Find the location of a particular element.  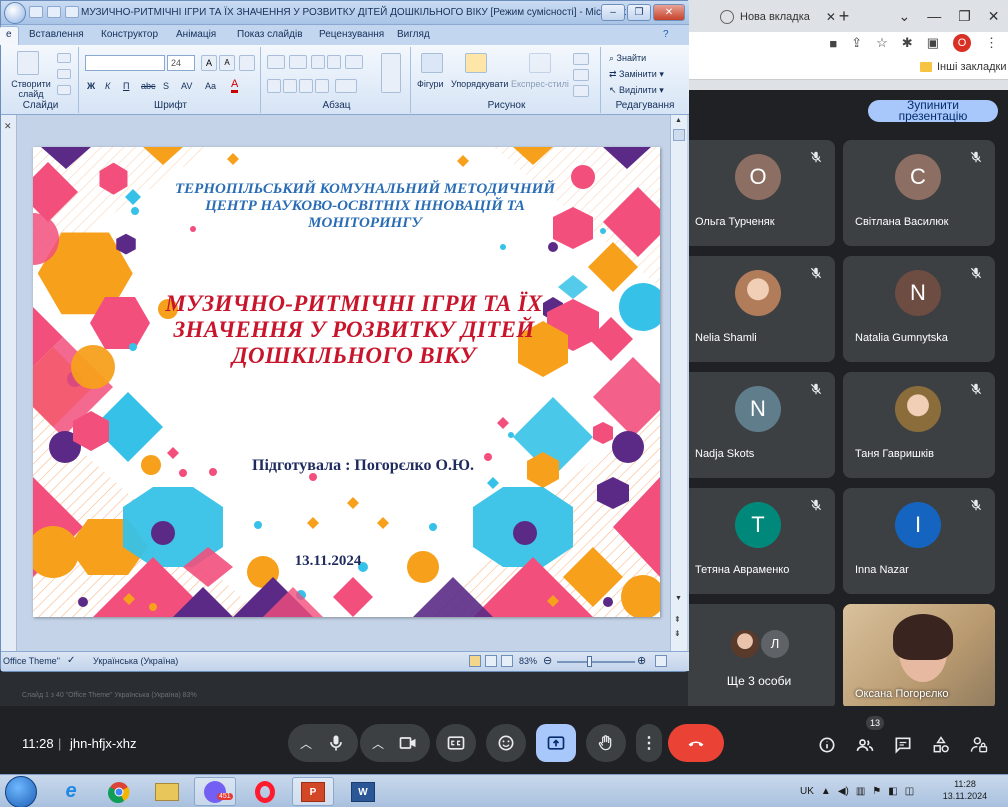

participant-tile: I Inna Nazar is located at coordinates (919, 541).